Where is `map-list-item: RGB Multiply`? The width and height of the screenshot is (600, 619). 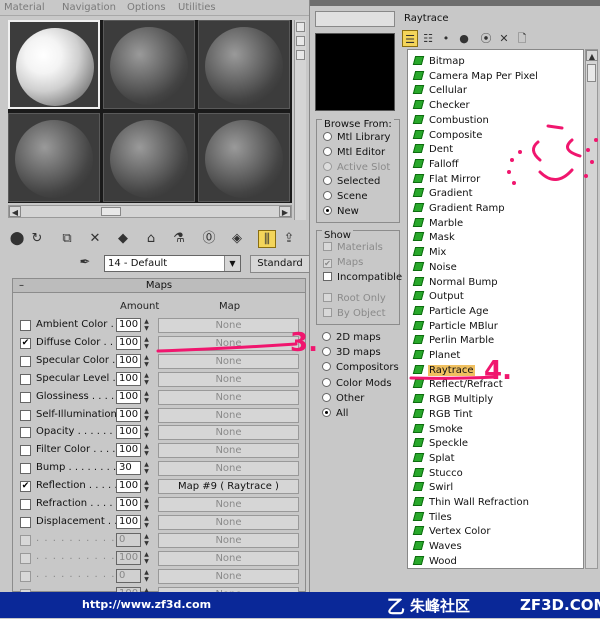 map-list-item: RGB Multiply is located at coordinates (453, 400).